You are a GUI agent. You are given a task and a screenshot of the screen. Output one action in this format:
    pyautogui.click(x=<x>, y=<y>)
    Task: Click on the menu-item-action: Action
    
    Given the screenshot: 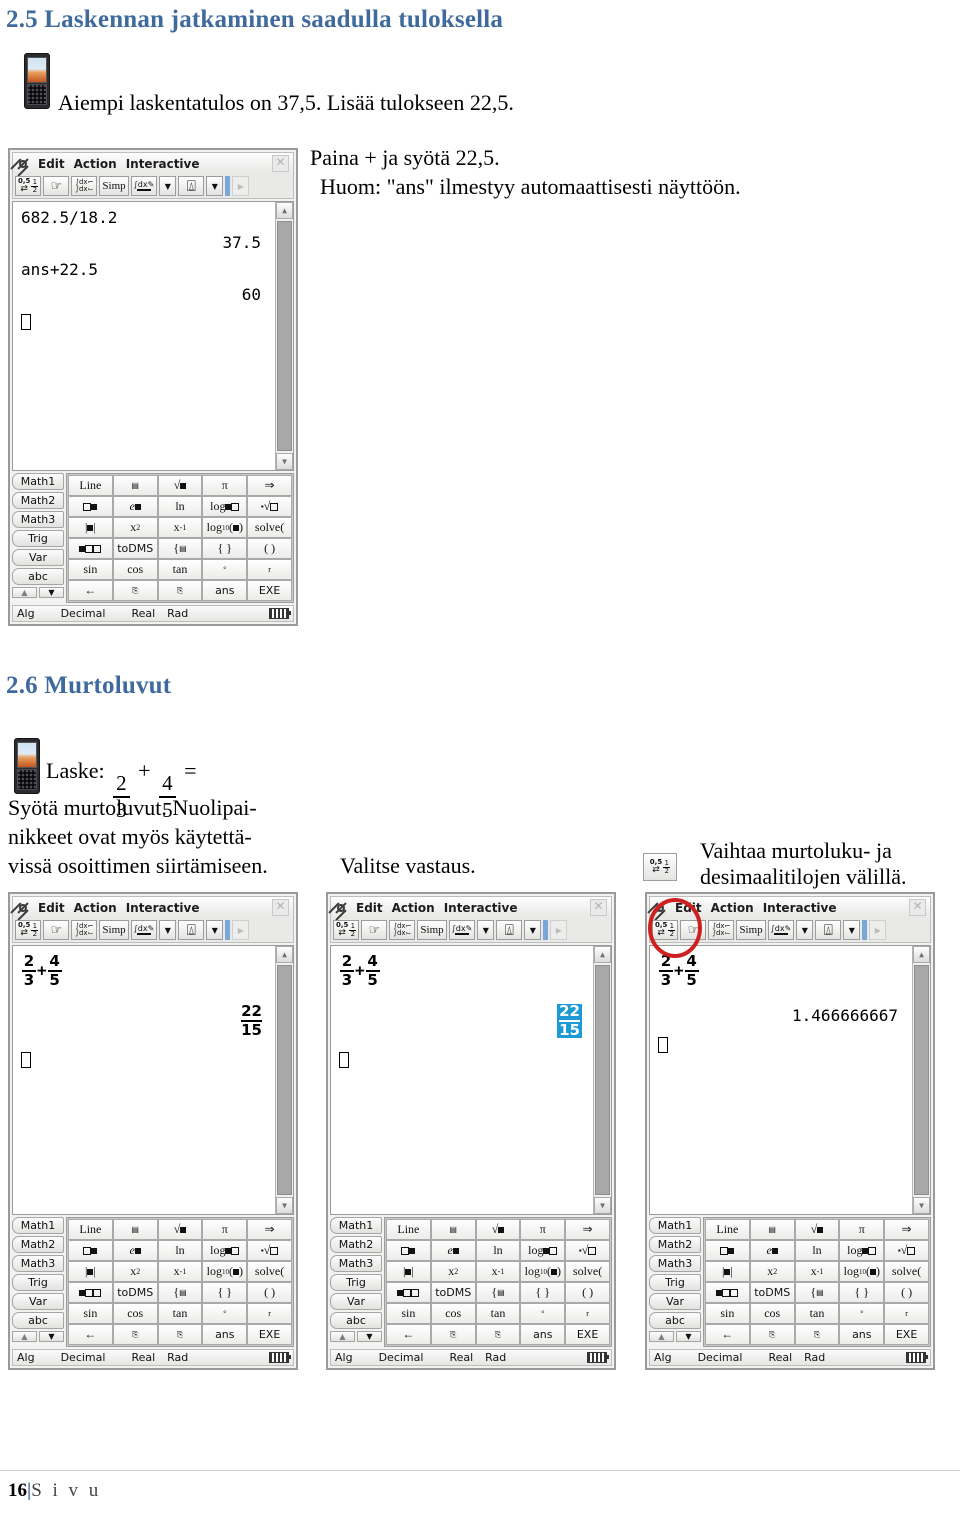 What is the action you would take?
    pyautogui.click(x=95, y=908)
    